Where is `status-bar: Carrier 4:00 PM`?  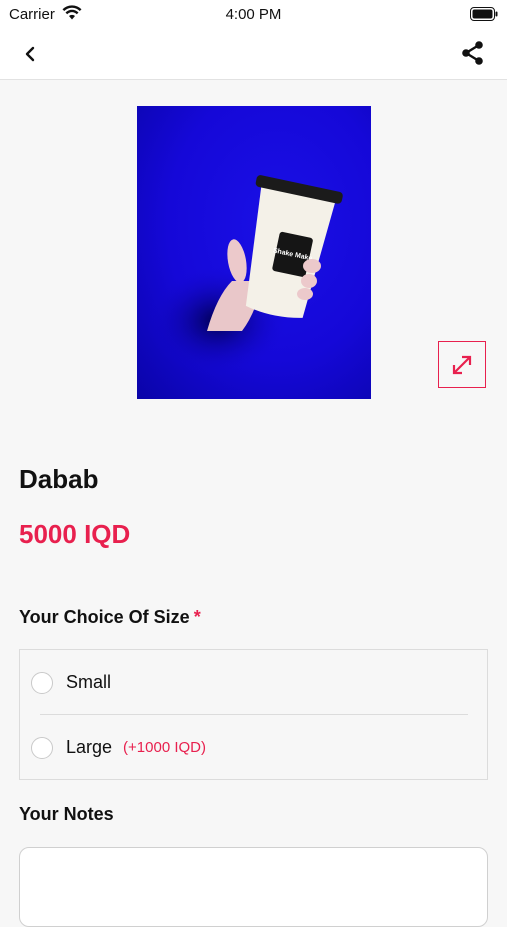
status-bar: Carrier 4:00 PM is located at coordinates (253, 14).